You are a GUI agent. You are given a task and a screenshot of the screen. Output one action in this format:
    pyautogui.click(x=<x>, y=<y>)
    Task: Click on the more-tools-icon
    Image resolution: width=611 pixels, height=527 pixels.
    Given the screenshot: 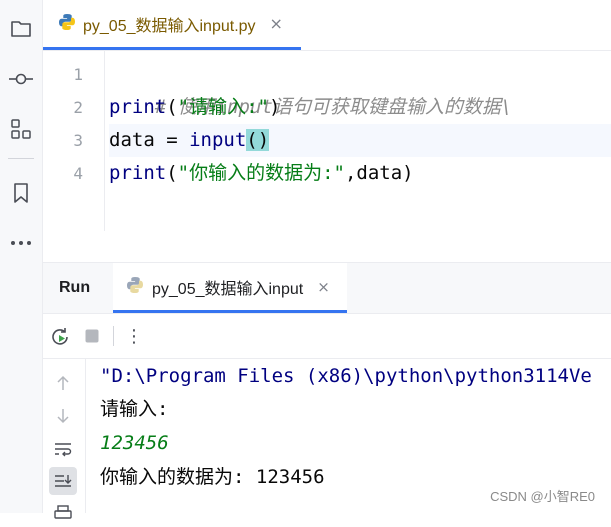 What is the action you would take?
    pyautogui.click(x=21, y=243)
    